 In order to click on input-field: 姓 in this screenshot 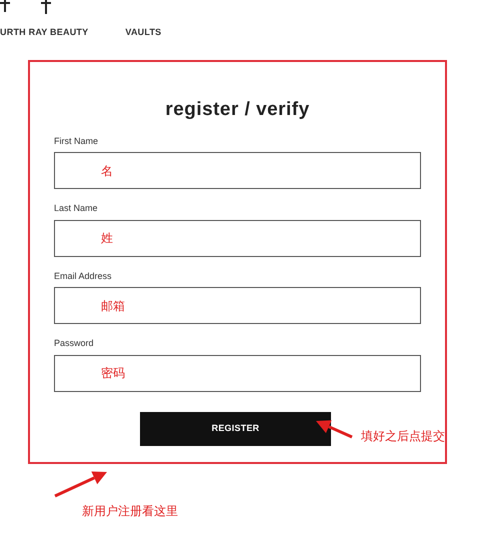, I will do `click(237, 238)`.